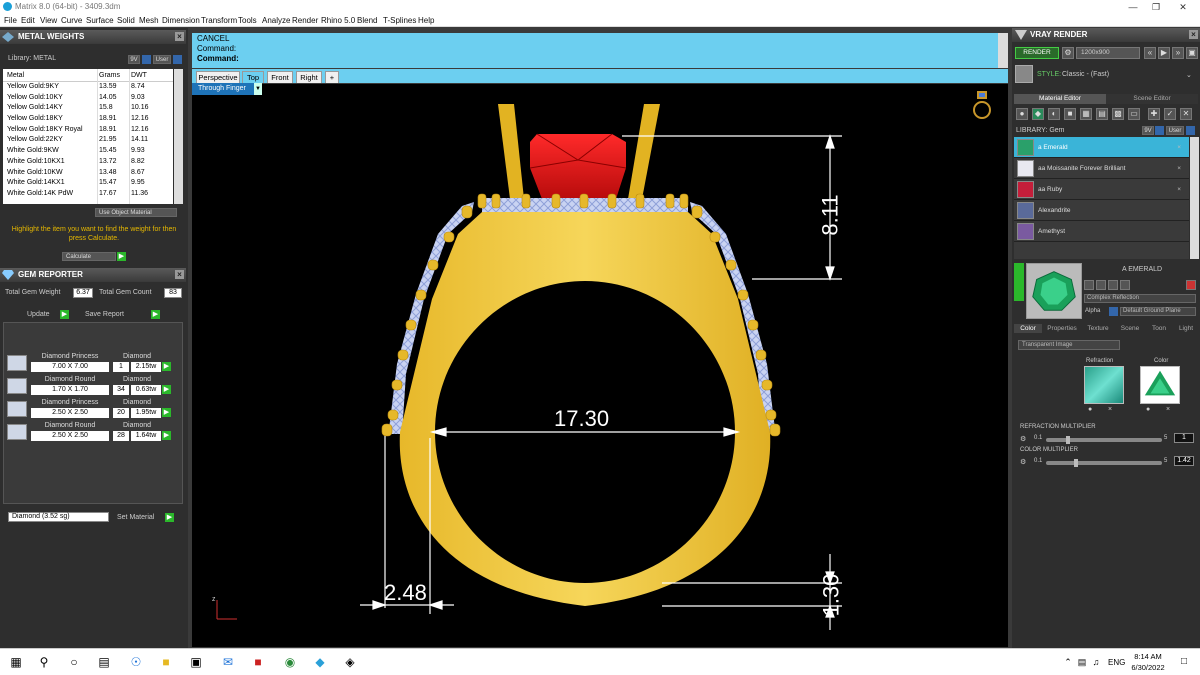 This screenshot has height=675, width=1200. I want to click on tab-scene-editor: Scene Editor, so click(1152, 99).